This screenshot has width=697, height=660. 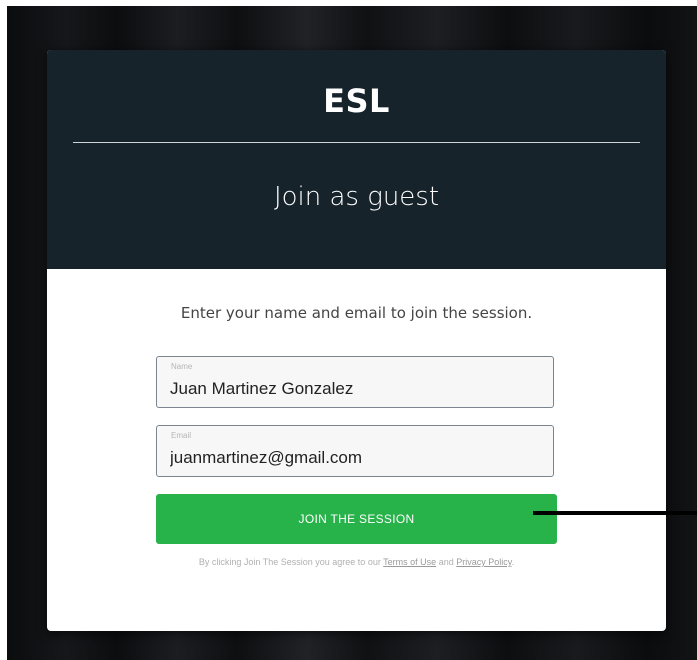 I want to click on email-input, so click(x=355, y=458).